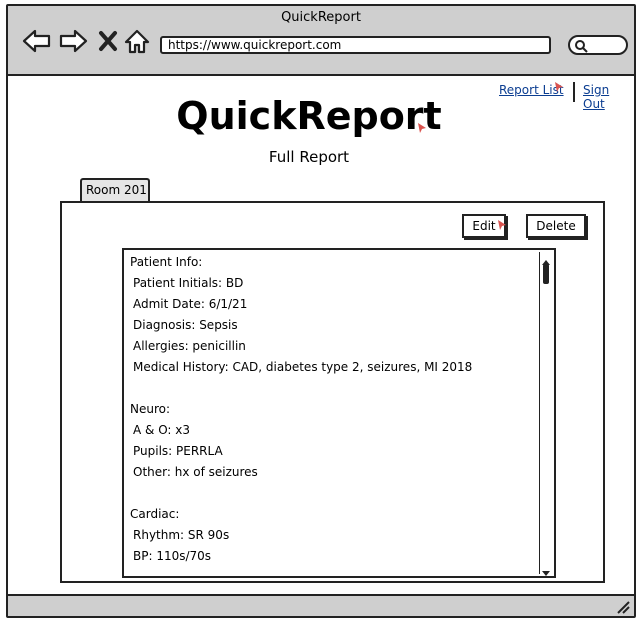  Describe the element at coordinates (188, 283) in the screenshot. I see `report-line: Patient Initials: BD` at that location.